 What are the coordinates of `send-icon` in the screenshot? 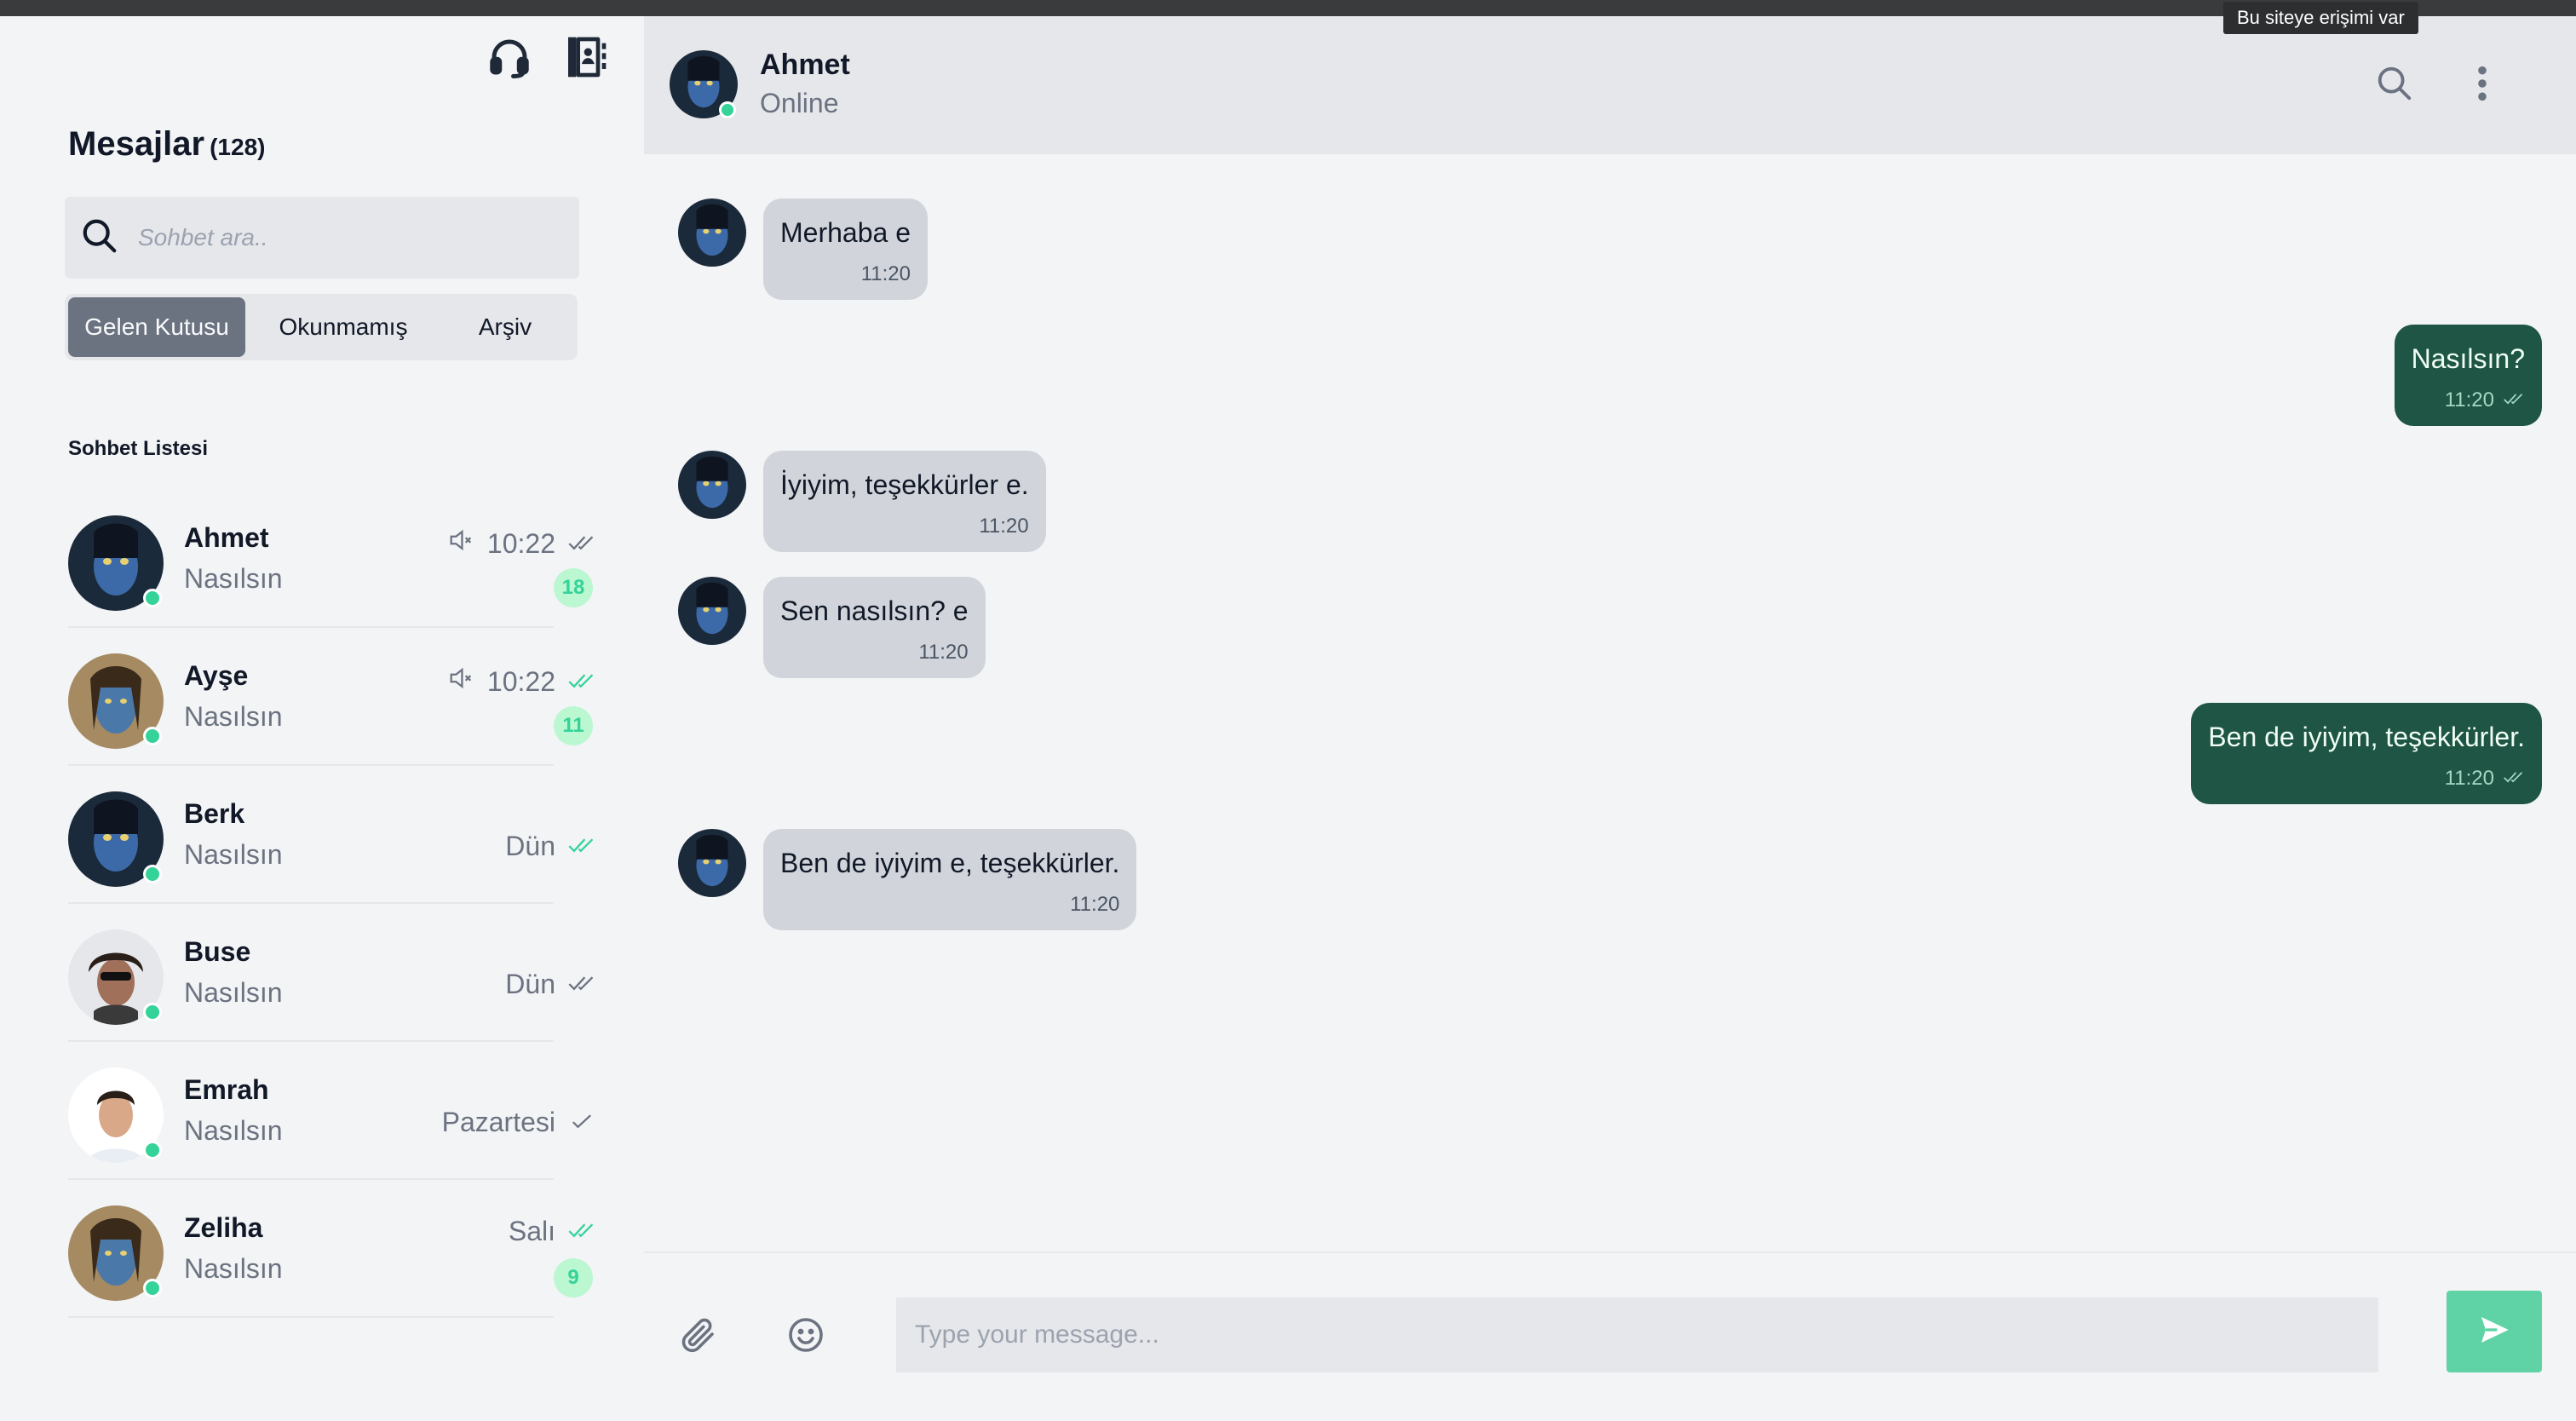 It's located at (2494, 1332).